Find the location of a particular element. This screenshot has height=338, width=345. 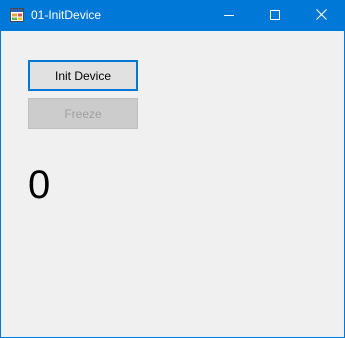

maximize-button is located at coordinates (275, 16).